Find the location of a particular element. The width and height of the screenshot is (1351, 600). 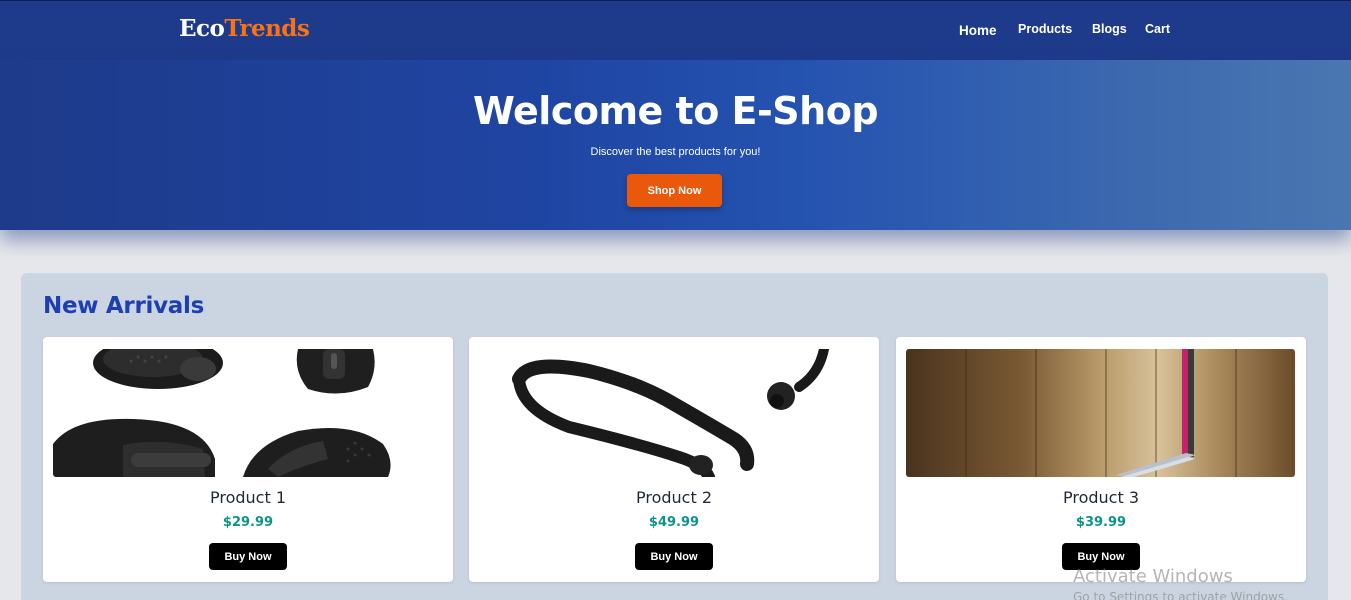

nav-link-products: Products is located at coordinates (1045, 29).